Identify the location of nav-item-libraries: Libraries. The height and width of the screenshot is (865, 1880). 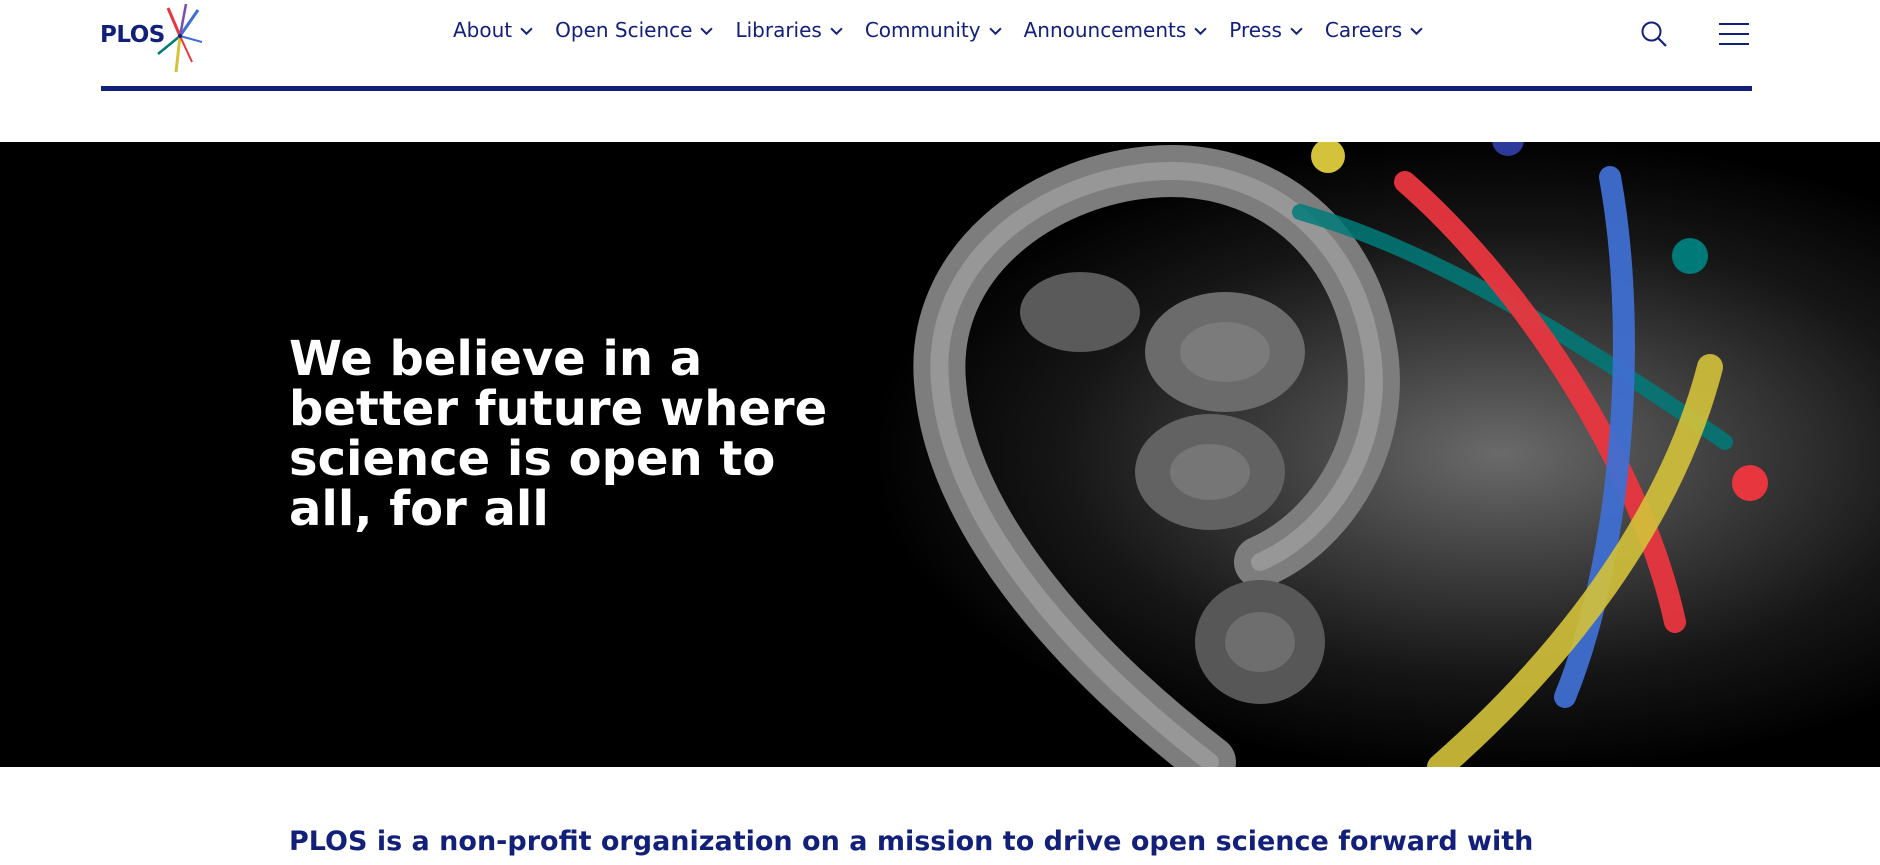
(789, 30).